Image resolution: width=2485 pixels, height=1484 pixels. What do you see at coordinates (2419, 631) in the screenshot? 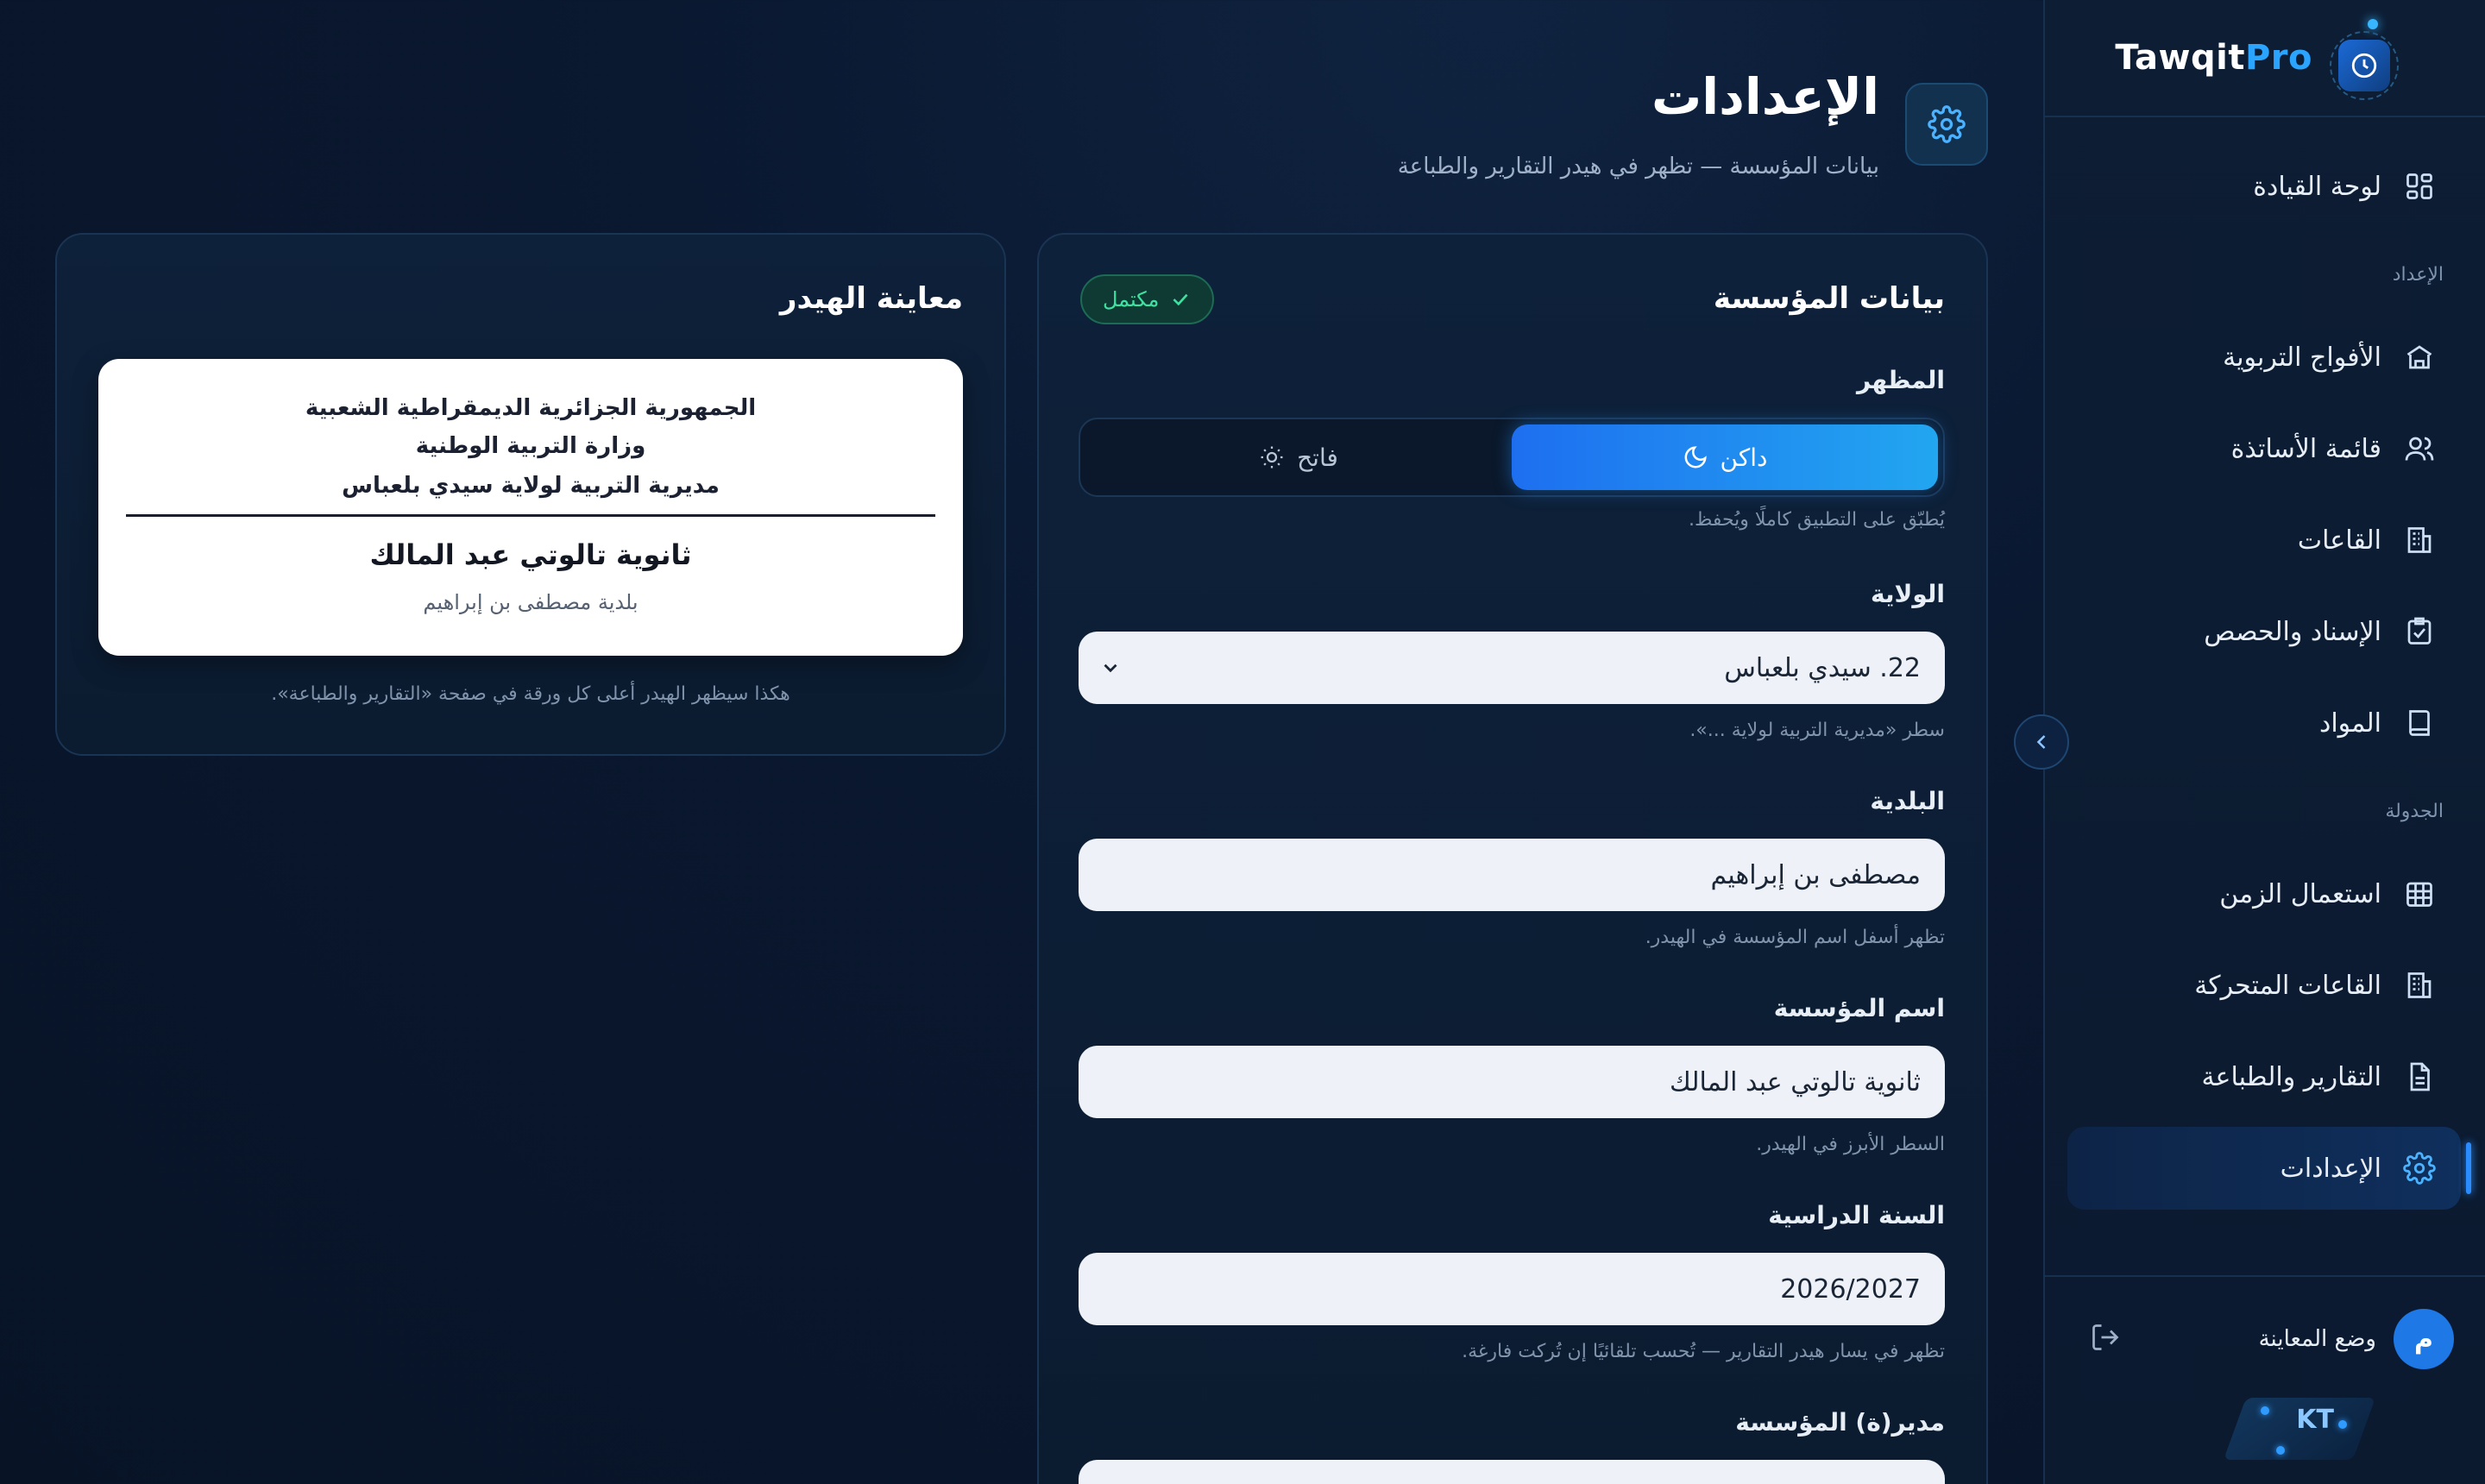
I see `clipboard-check-icon` at bounding box center [2419, 631].